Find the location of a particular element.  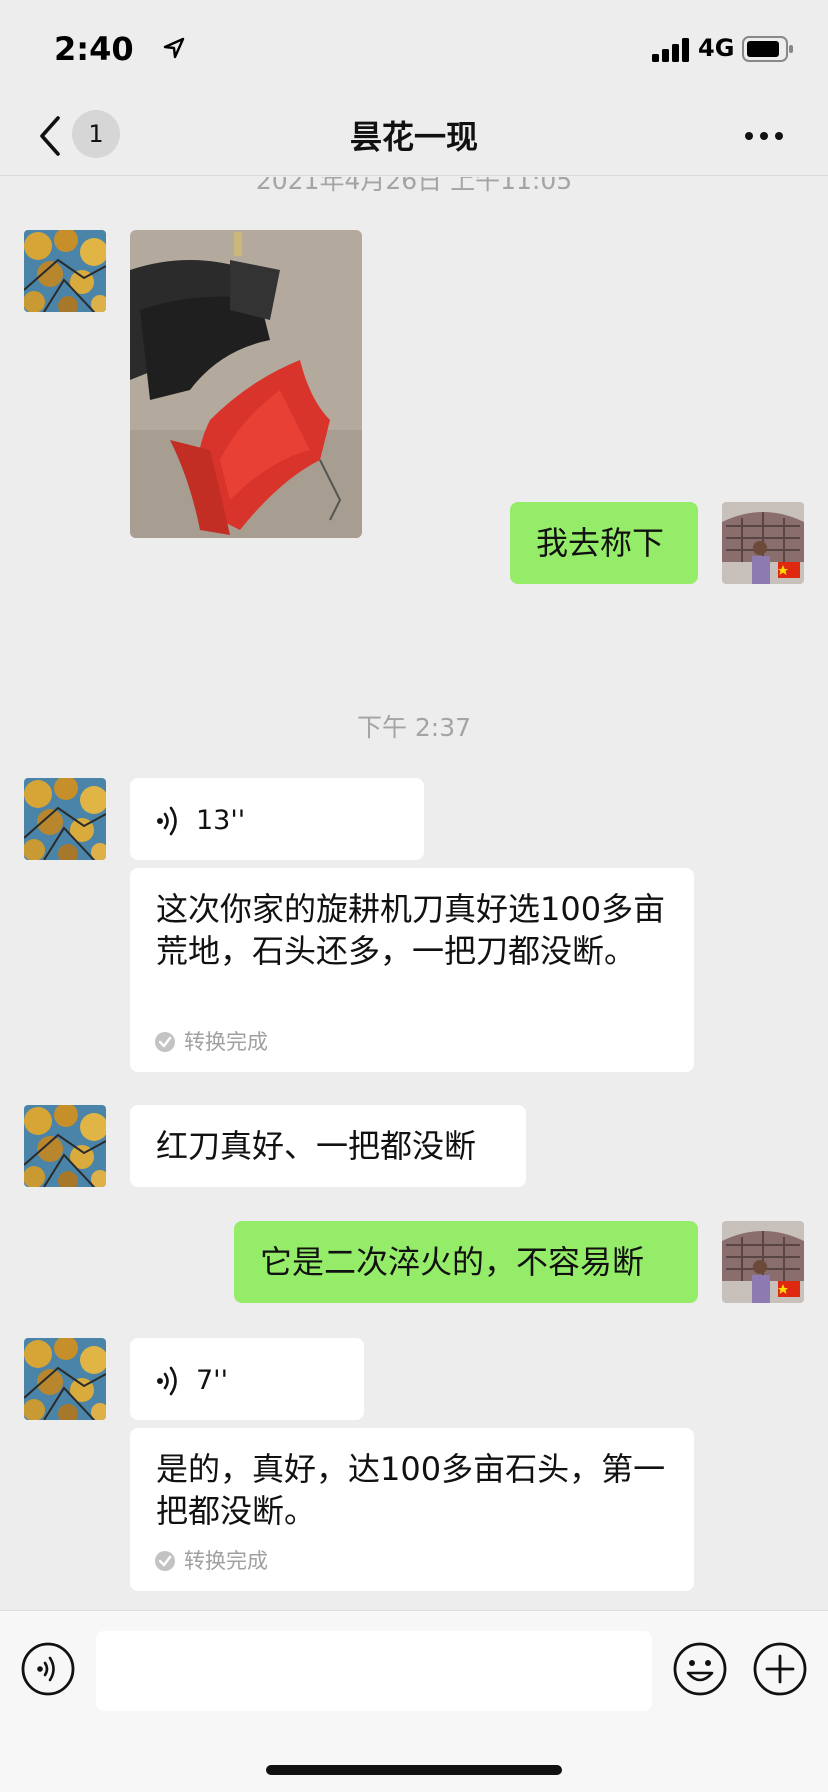

voice-message-bubble: 7'' is located at coordinates (247, 1379).